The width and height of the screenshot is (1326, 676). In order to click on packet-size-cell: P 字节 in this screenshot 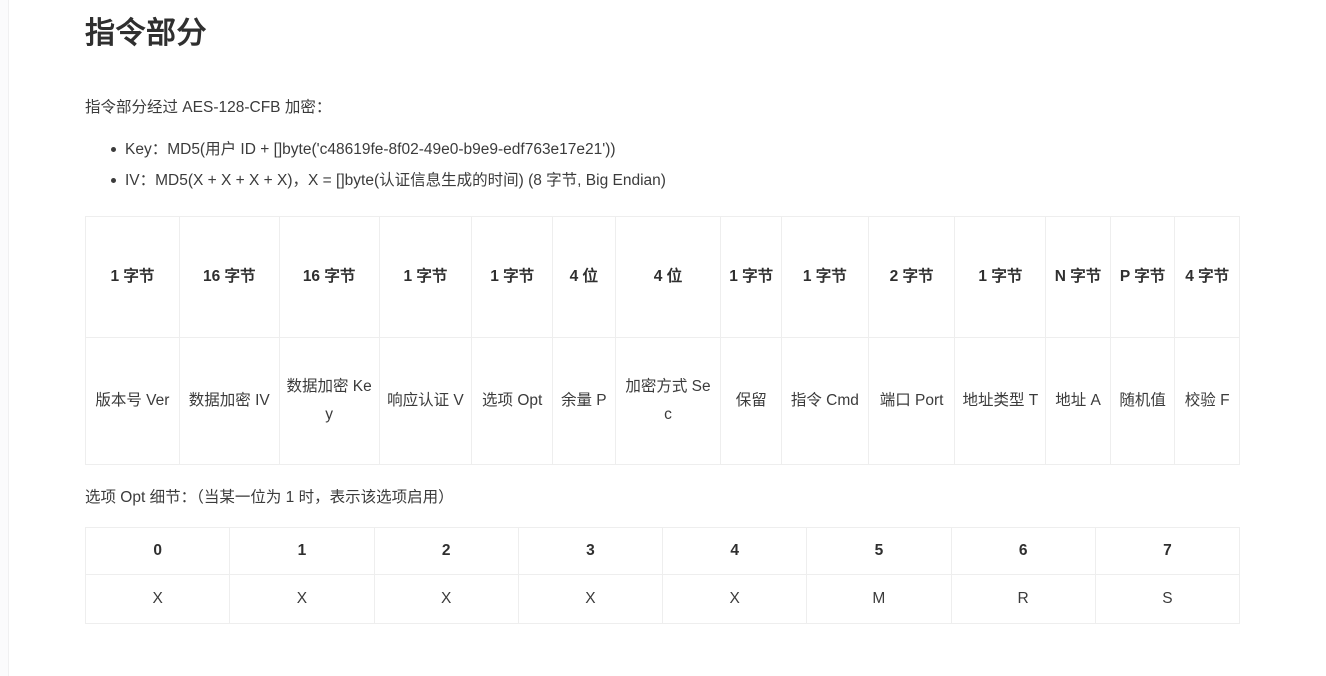, I will do `click(1142, 276)`.